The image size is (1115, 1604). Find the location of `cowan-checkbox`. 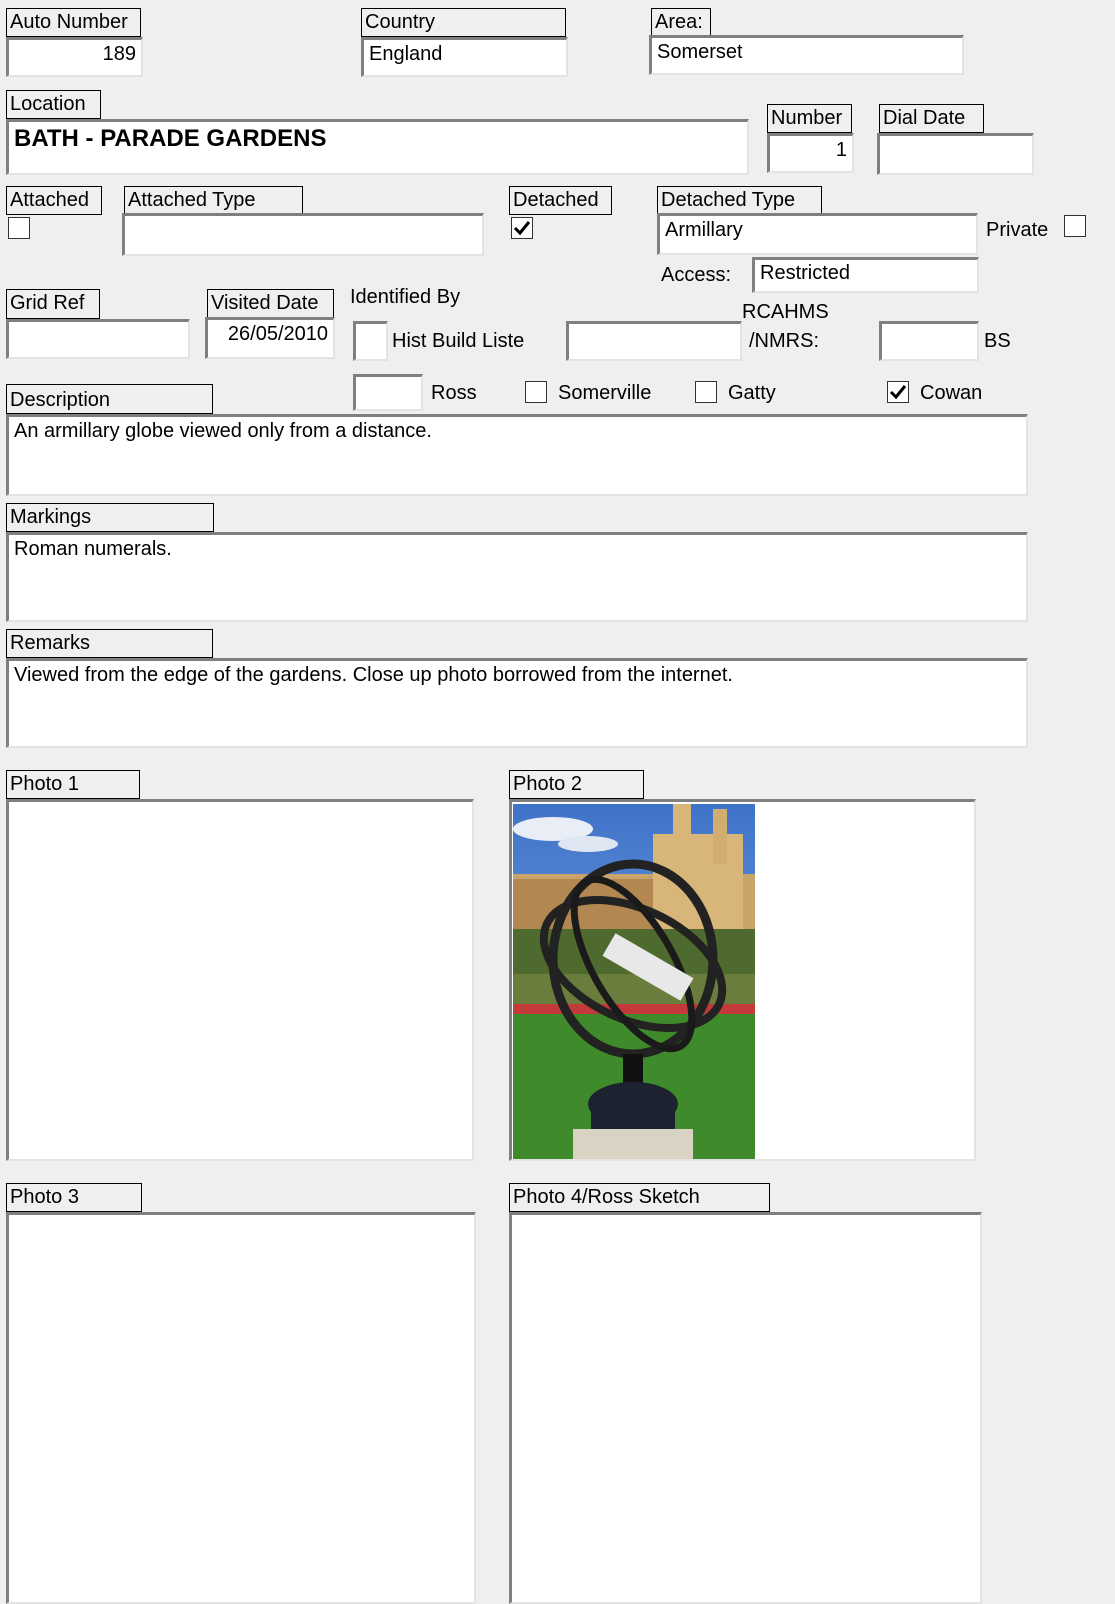

cowan-checkbox is located at coordinates (898, 392).